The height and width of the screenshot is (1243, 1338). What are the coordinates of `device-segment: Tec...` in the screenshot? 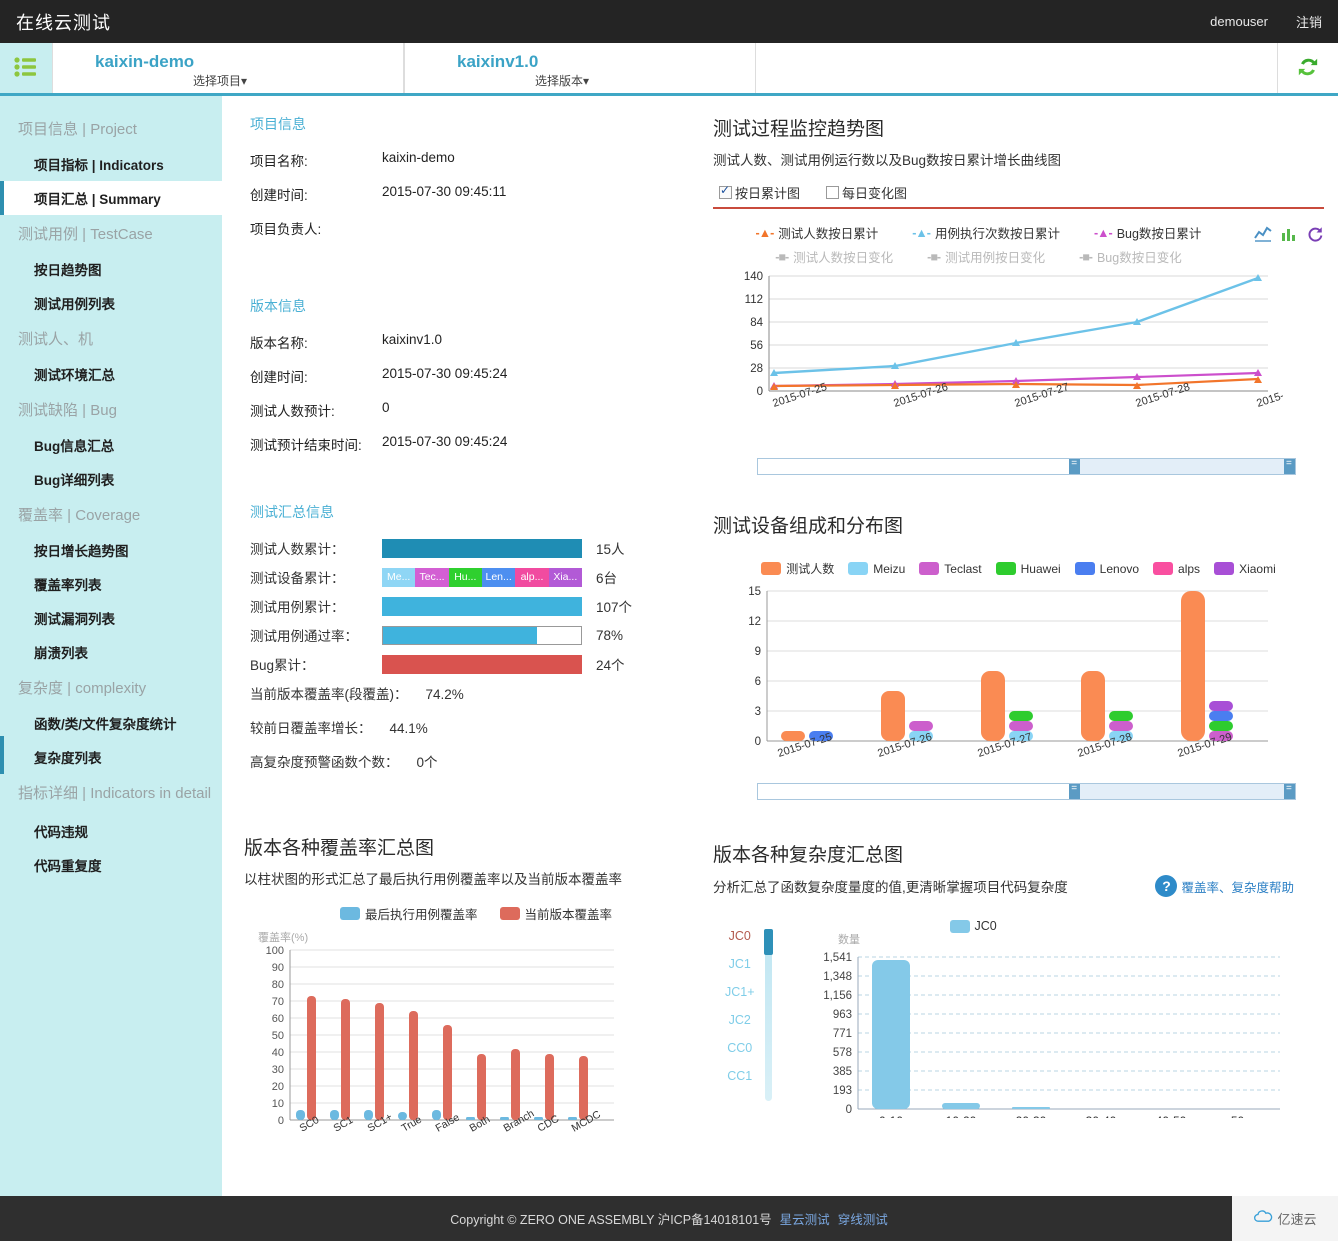 It's located at (432, 577).